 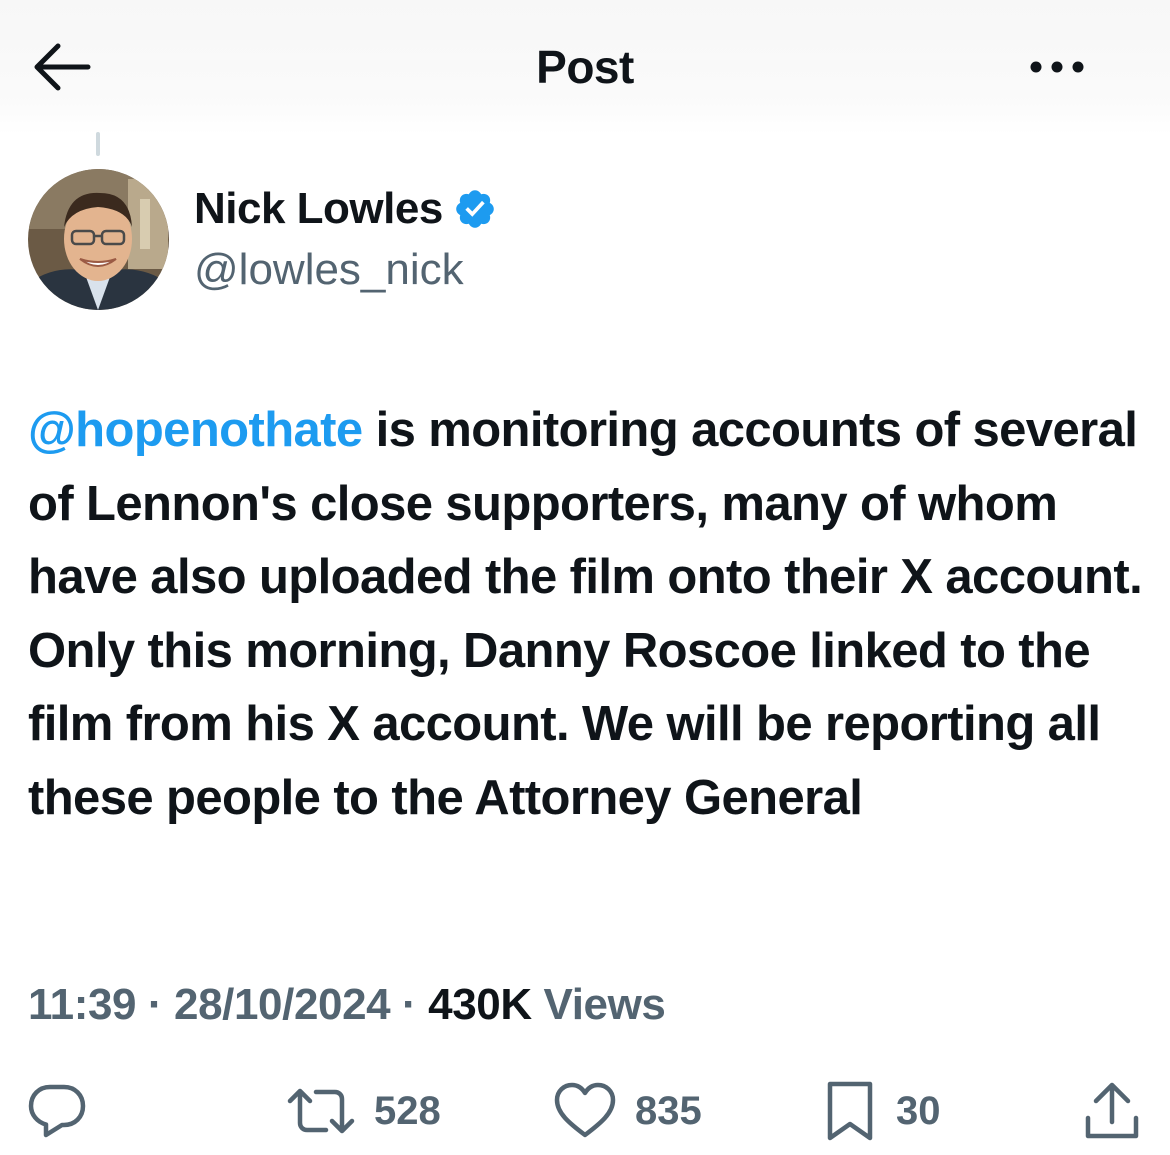 I want to click on reply-icon, so click(x=57, y=1111).